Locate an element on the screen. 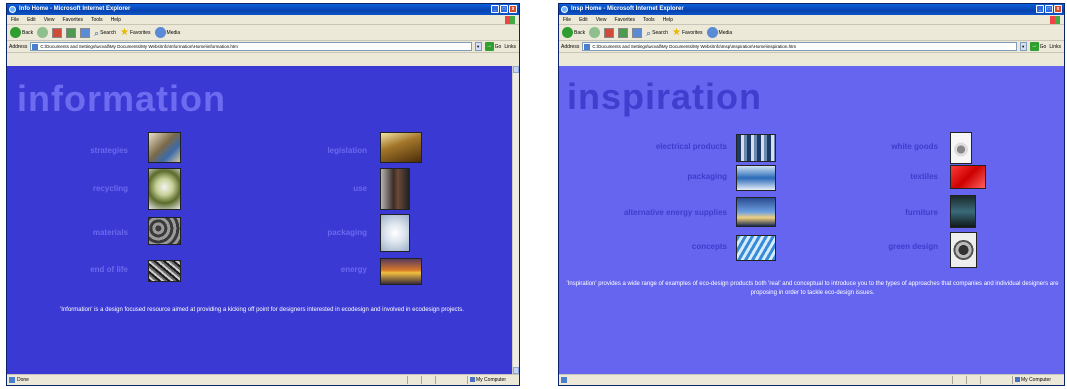 This screenshot has width=1067, height=389. status-bar: My Computer is located at coordinates (811, 379).